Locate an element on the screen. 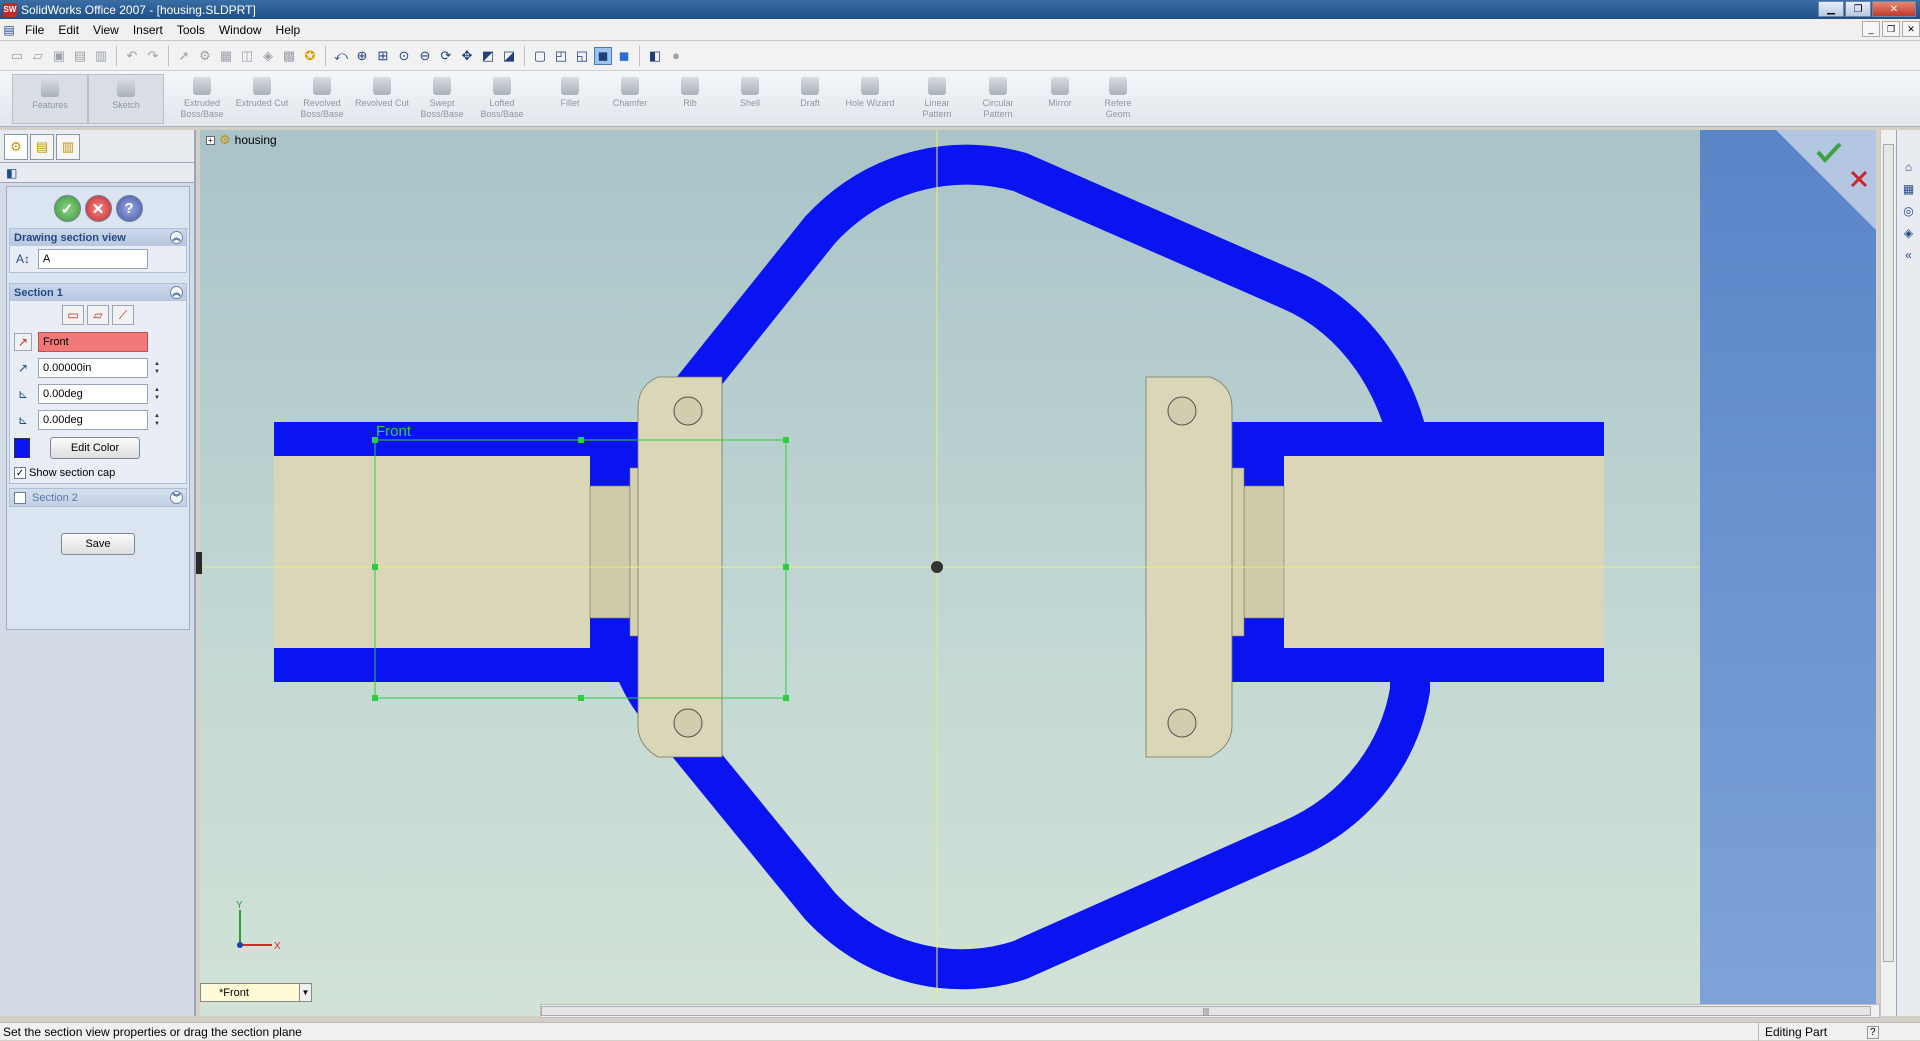 Image resolution: width=1920 pixels, height=1041 pixels. horizontal-scrollbar: ||| is located at coordinates (1210, 1011).